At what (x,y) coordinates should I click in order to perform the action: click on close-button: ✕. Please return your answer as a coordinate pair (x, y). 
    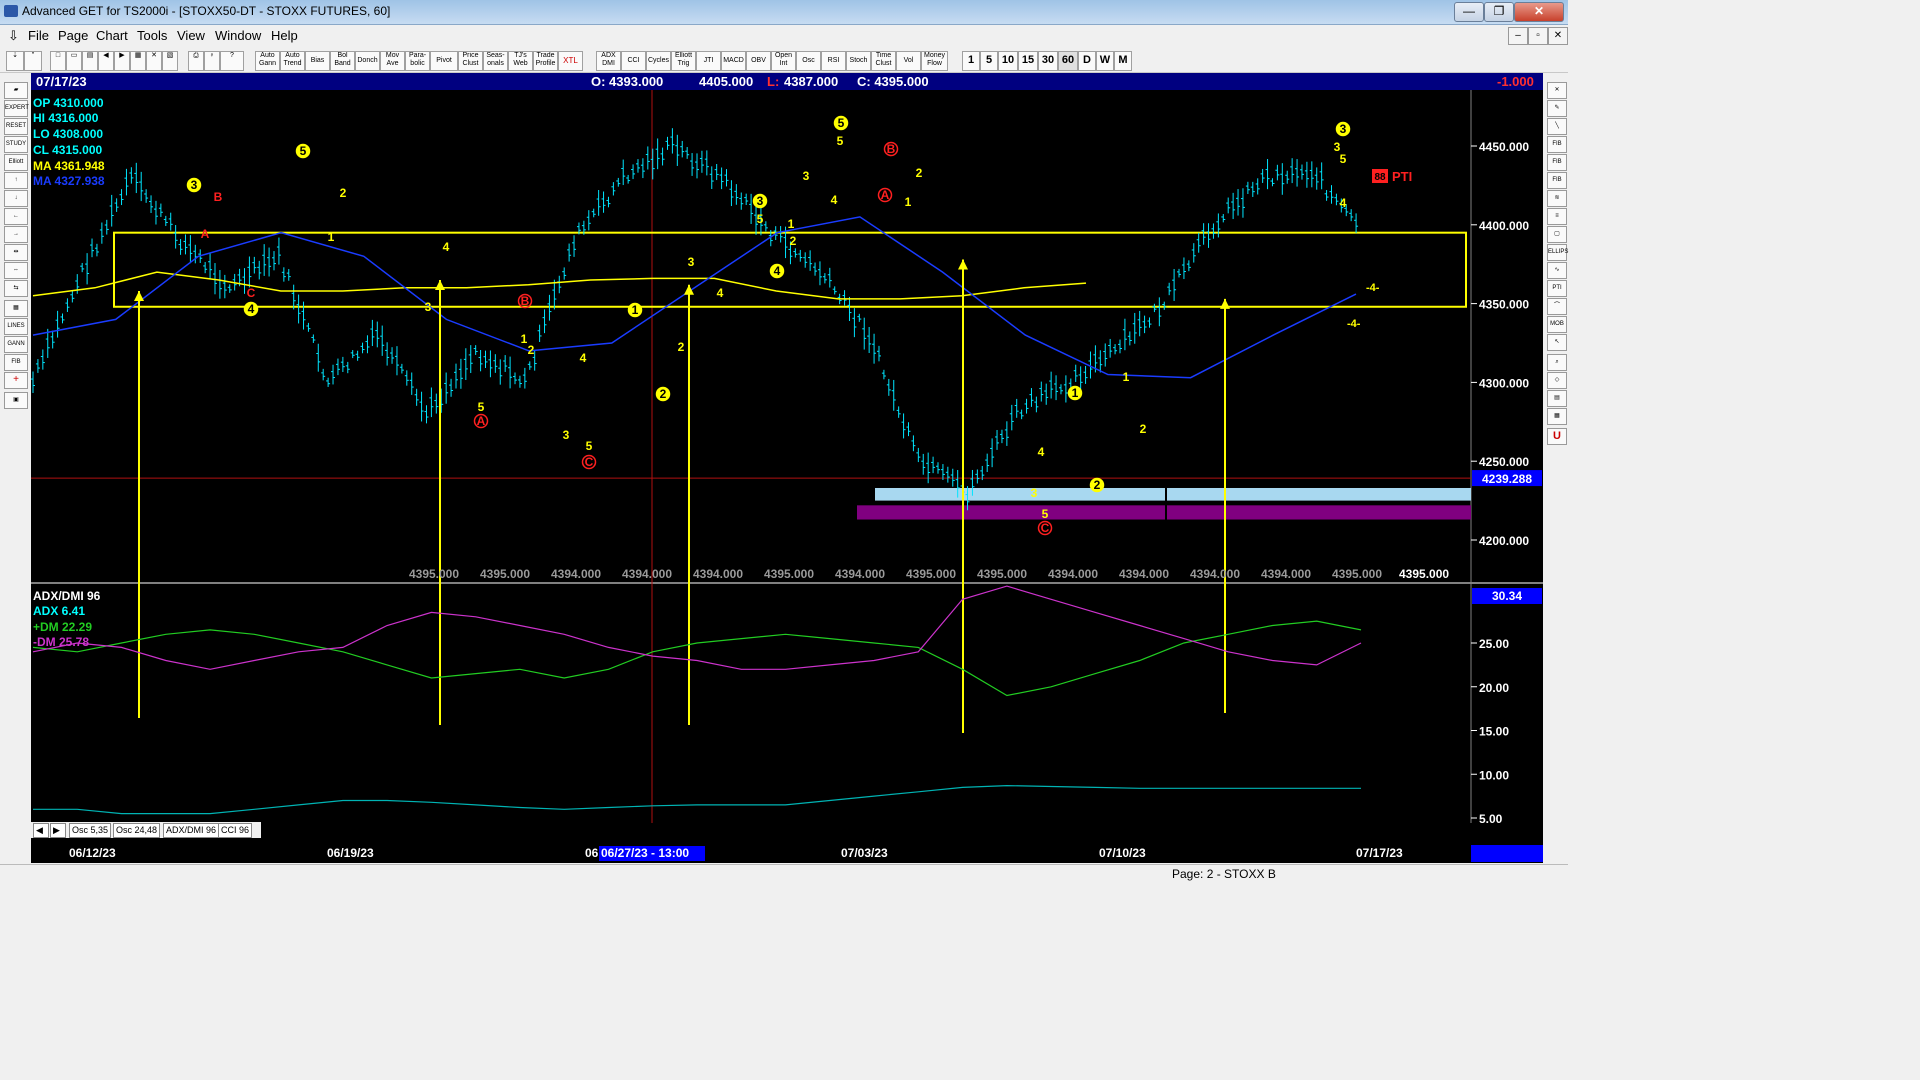
    Looking at the image, I should click on (1539, 12).